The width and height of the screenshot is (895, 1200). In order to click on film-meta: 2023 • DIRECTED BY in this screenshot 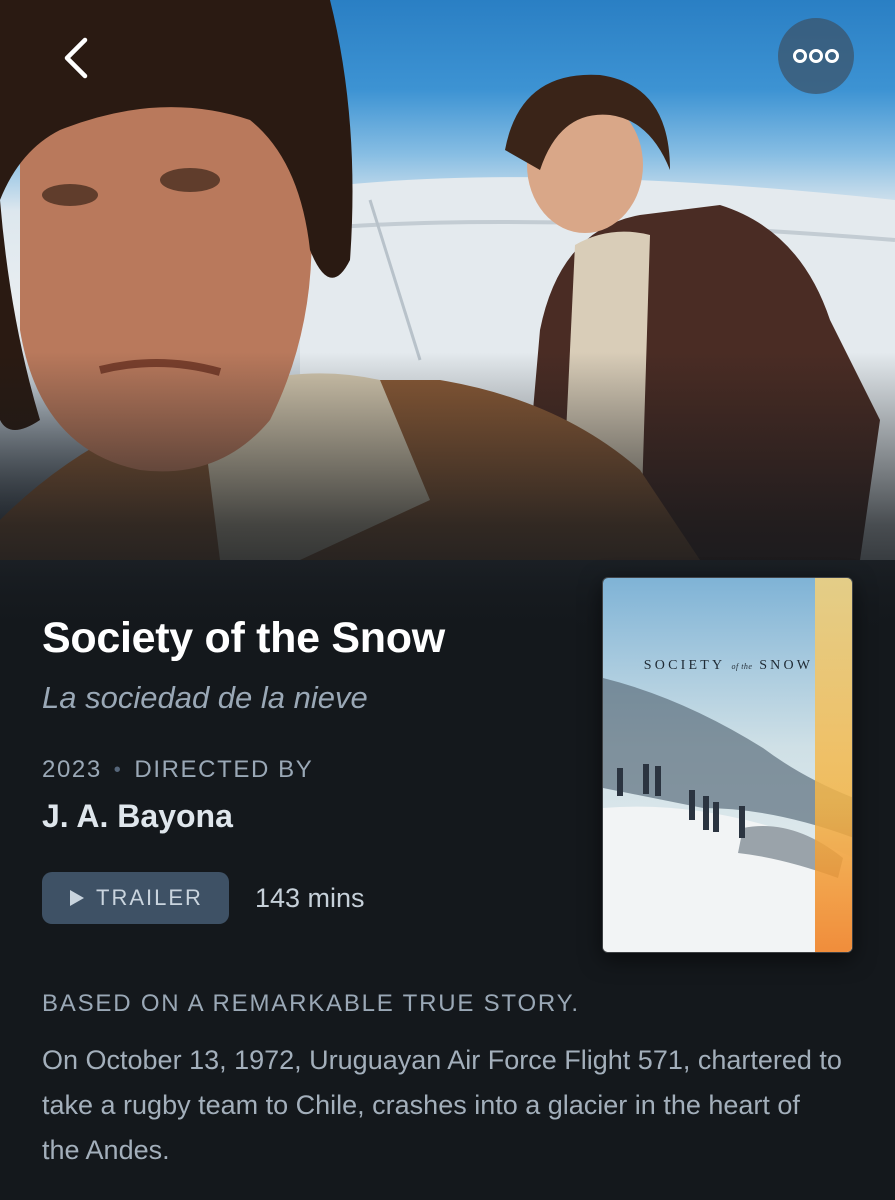, I will do `click(177, 770)`.